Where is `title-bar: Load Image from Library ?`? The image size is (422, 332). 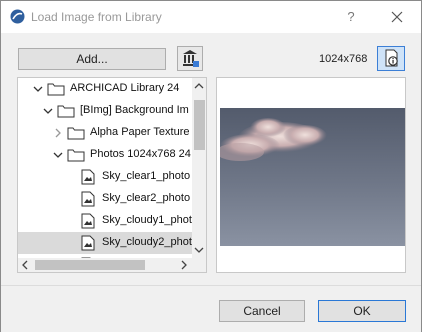
title-bar: Load Image from Library ? is located at coordinates (211, 17).